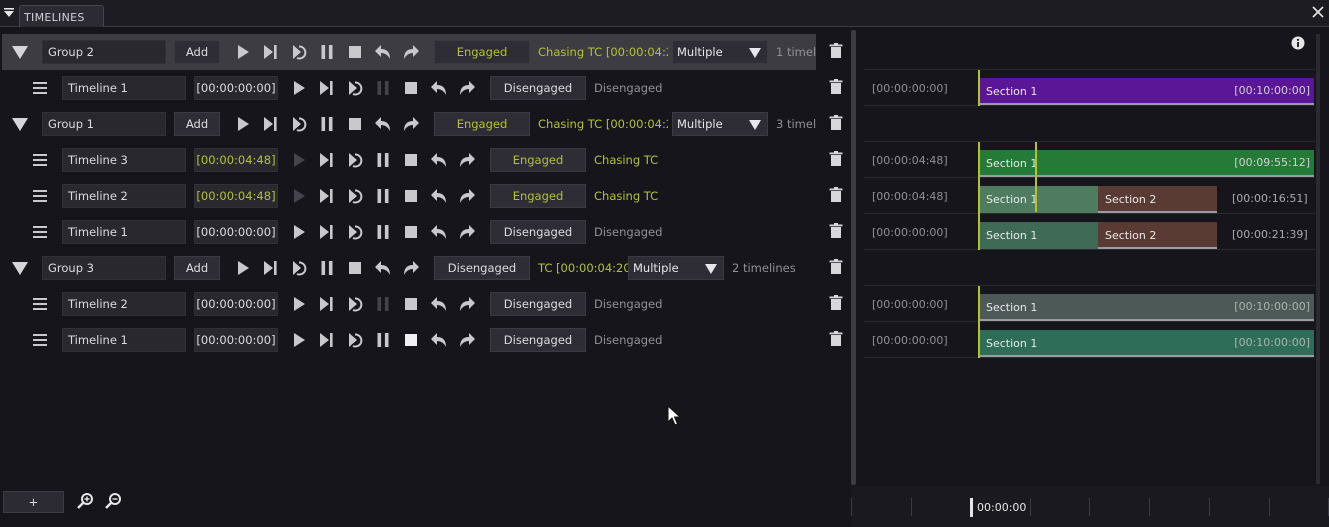 This screenshot has width=1329, height=527. I want to click on group-name-field: Group 1, so click(104, 124).